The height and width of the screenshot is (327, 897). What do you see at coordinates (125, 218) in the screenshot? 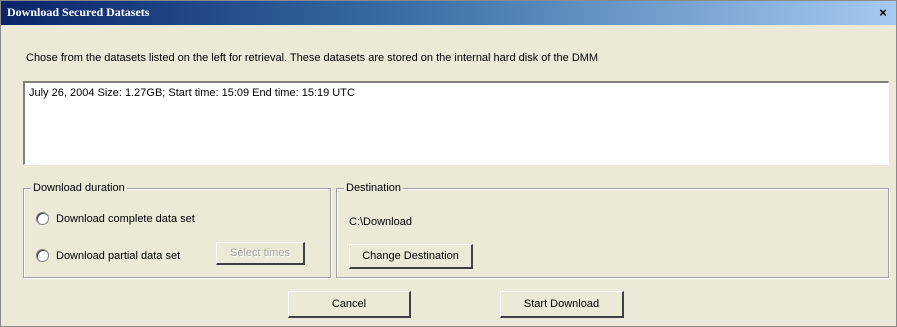
I see `radio-complete-label: Download complete data set` at bounding box center [125, 218].